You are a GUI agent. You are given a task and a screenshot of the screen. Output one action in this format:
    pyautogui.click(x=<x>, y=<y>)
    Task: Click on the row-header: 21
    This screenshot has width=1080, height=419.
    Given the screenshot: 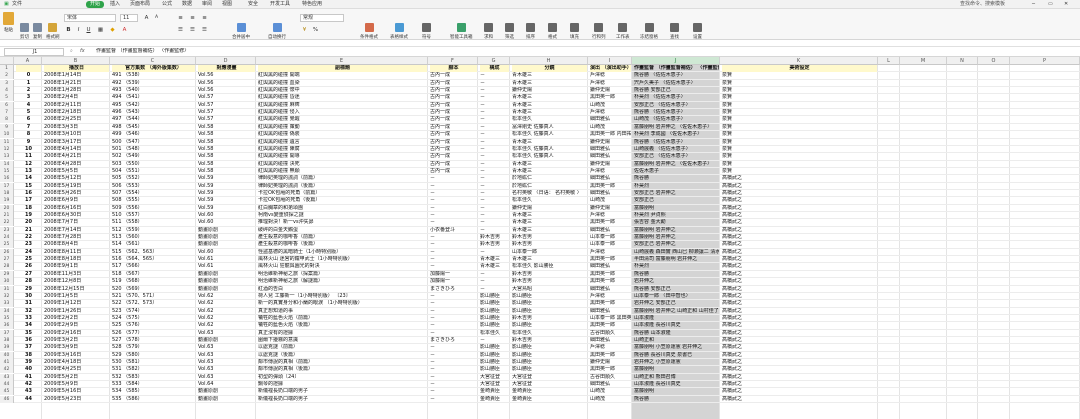 What is the action you would take?
    pyautogui.click(x=7, y=215)
    